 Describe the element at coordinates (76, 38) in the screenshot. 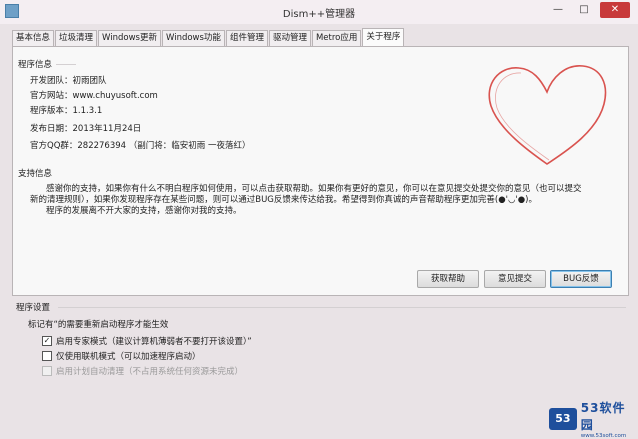

I see `tab-junk-cleanup: 垃圾清理` at that location.